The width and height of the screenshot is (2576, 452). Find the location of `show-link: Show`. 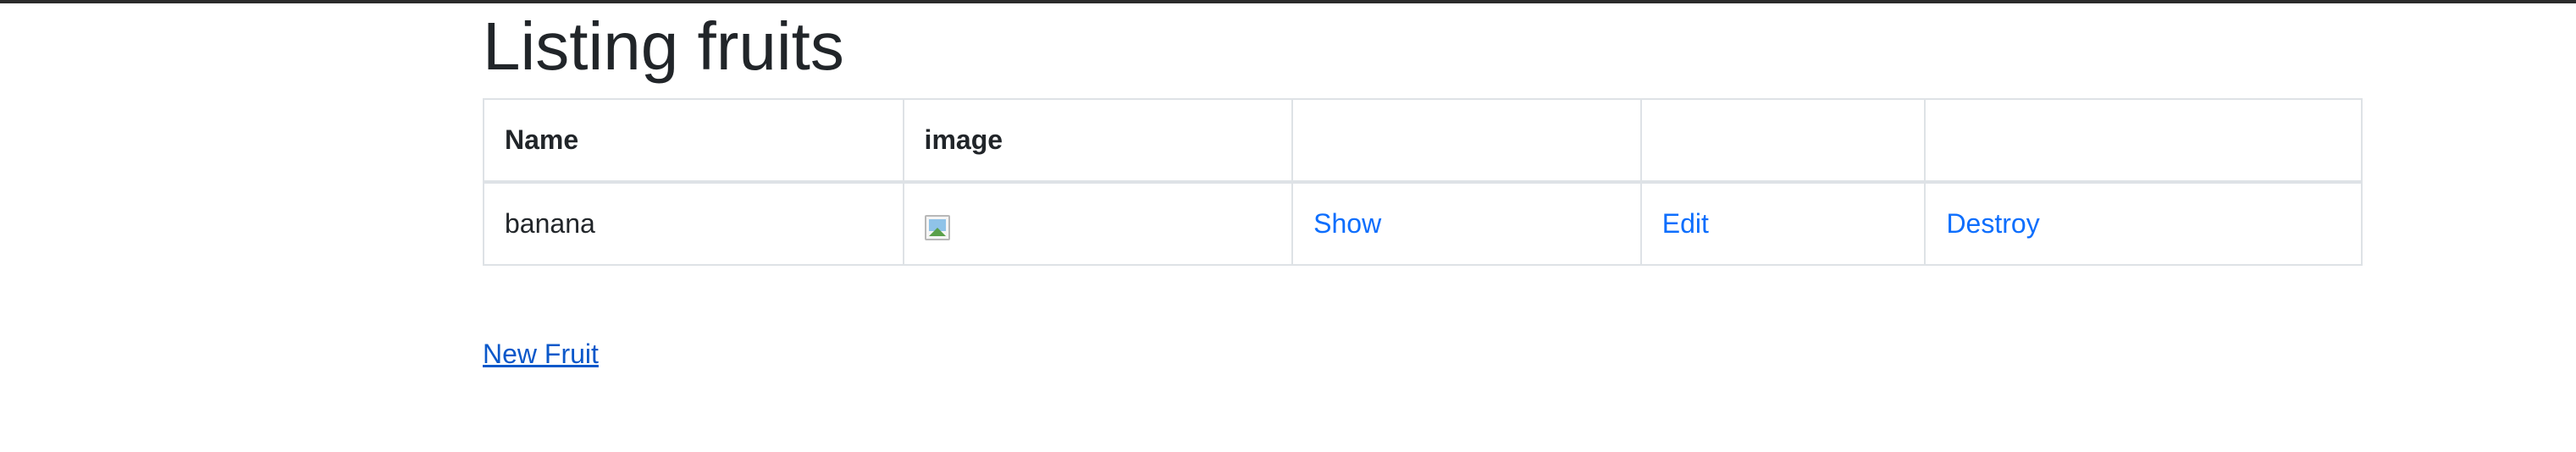

show-link: Show is located at coordinates (1347, 223).